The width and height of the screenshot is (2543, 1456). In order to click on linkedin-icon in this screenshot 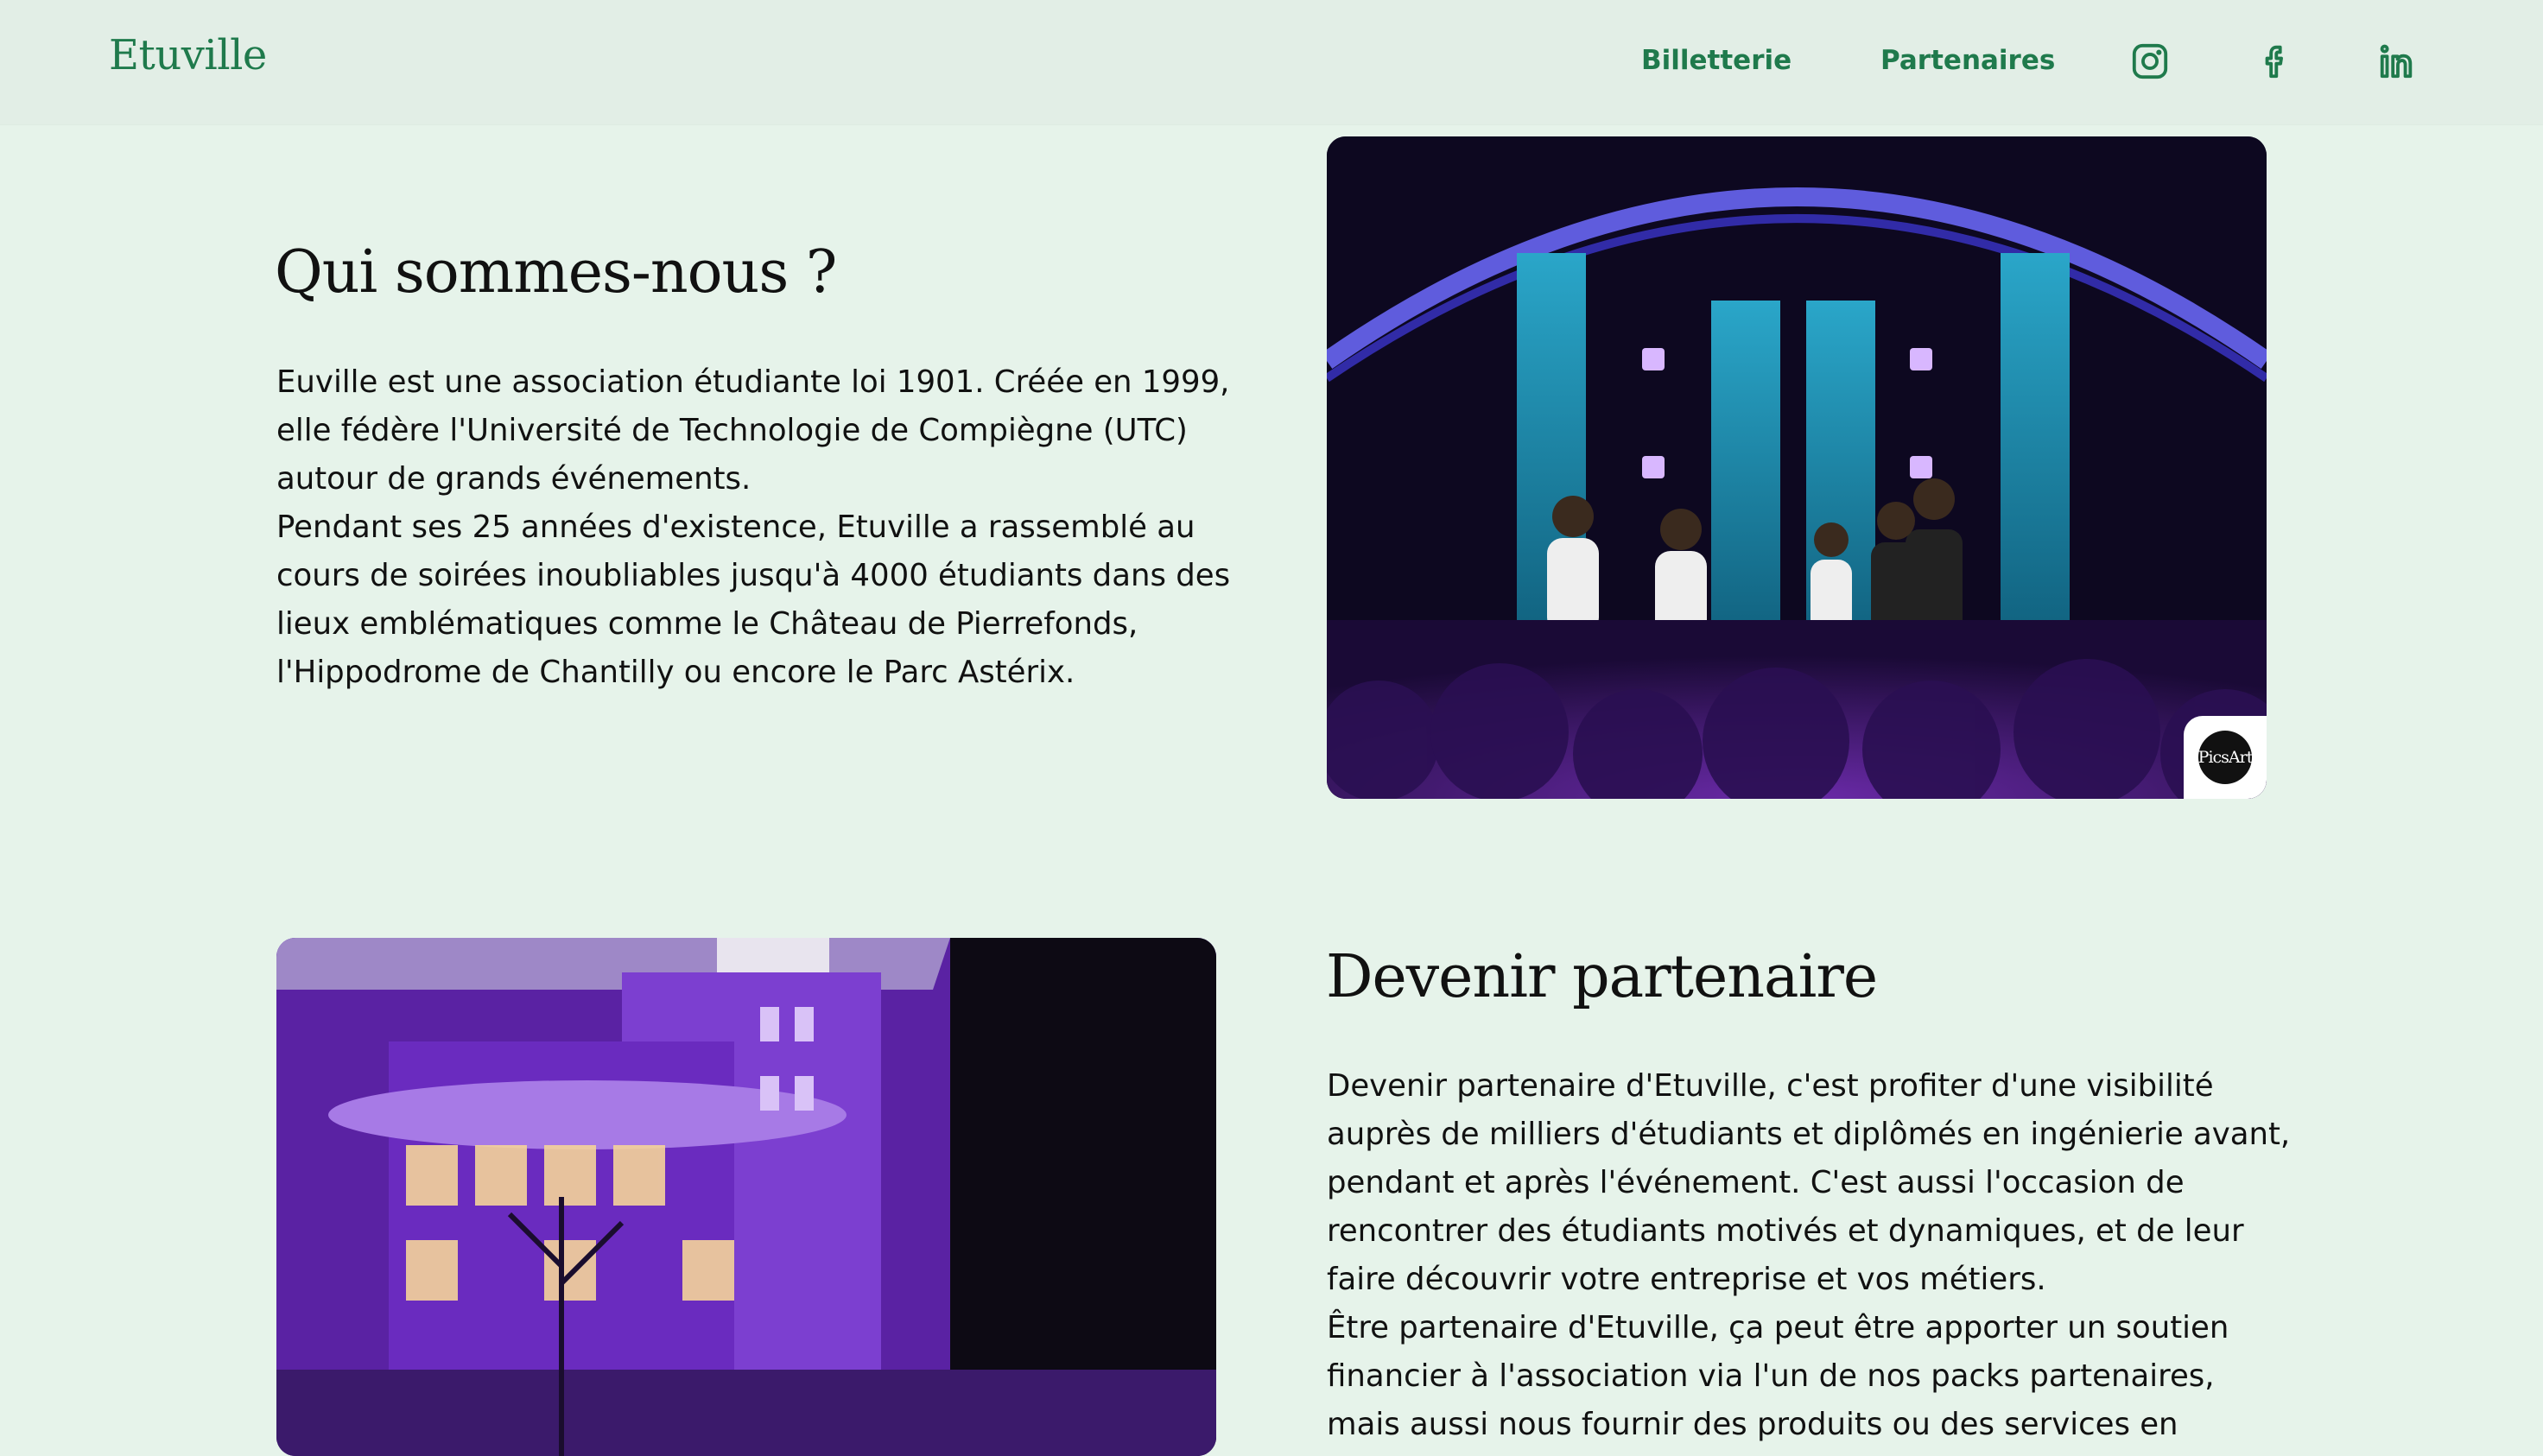, I will do `click(2397, 61)`.